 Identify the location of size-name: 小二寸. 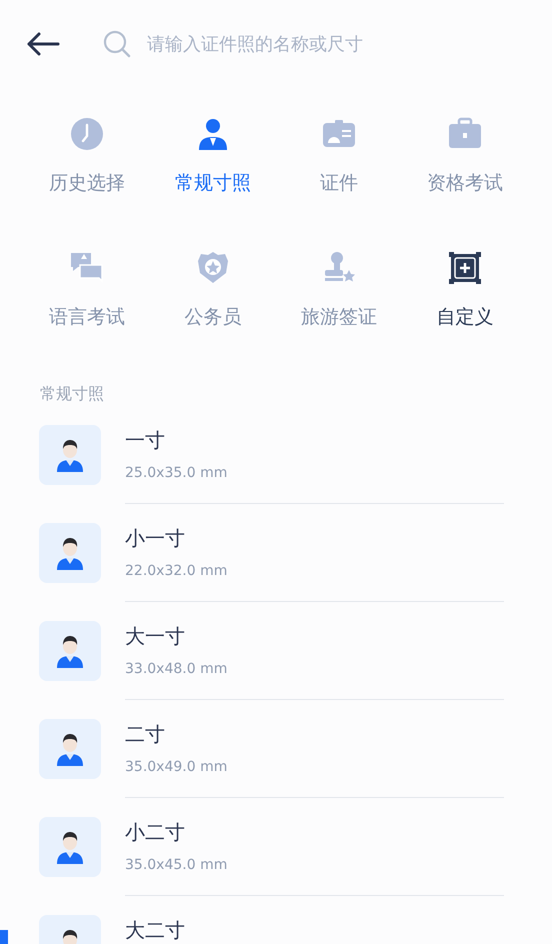
(155, 832).